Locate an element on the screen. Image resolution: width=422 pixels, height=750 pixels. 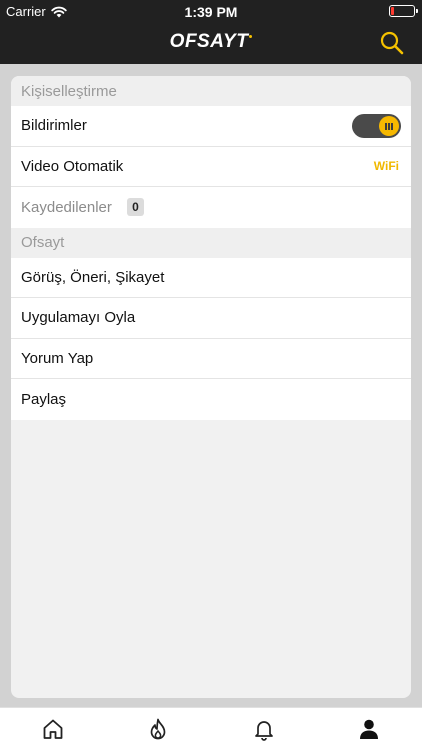
video-autoplay-label: Video Otomatik is located at coordinates (72, 166).